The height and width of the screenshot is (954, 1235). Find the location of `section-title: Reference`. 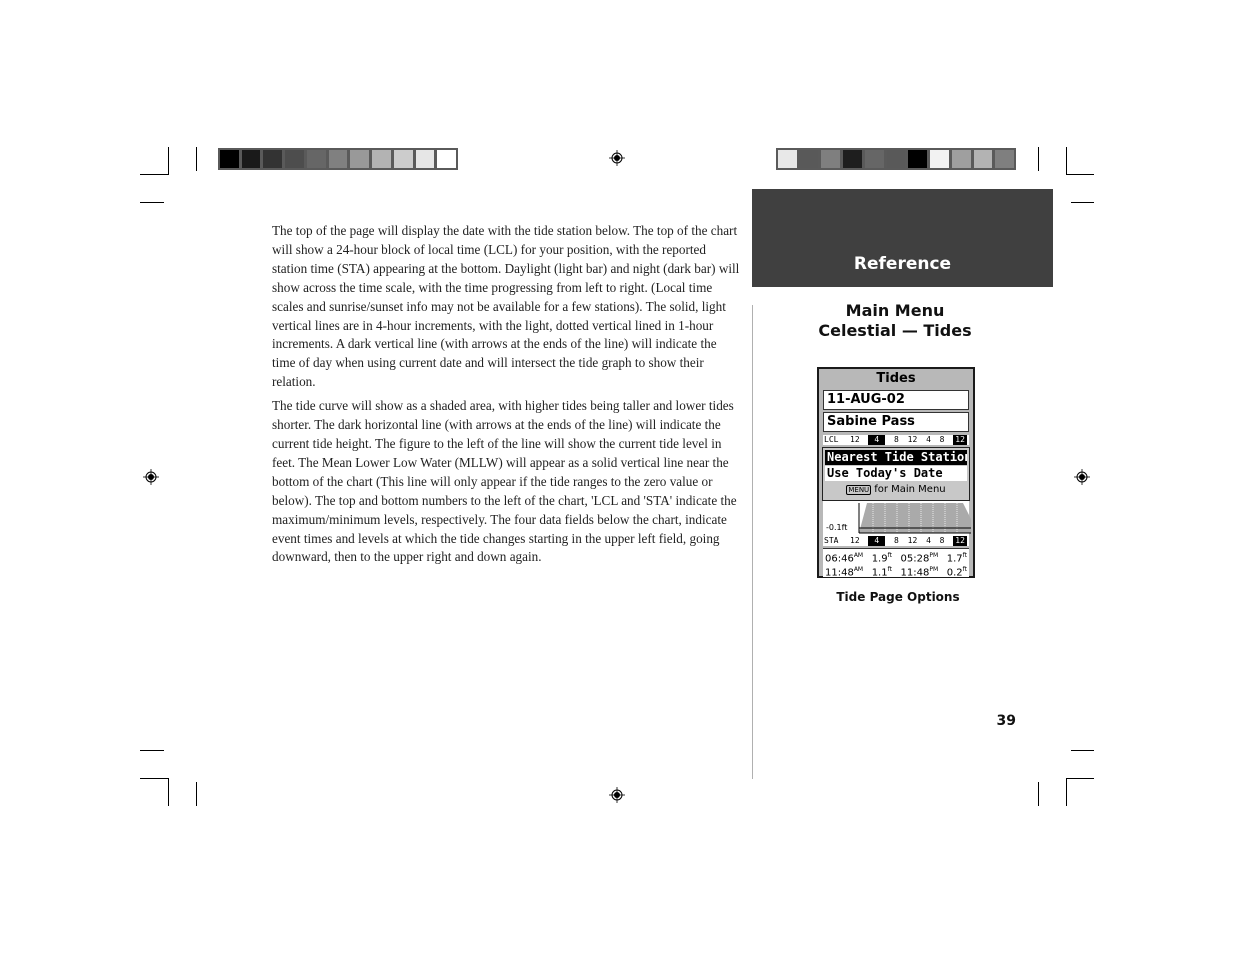

section-title: Reference is located at coordinates (902, 264).